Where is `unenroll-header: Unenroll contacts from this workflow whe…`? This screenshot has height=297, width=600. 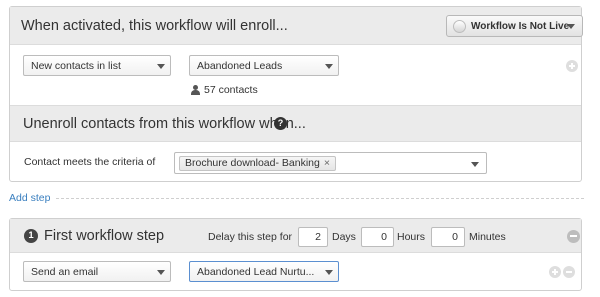 unenroll-header: Unenroll contacts from this workflow whe… is located at coordinates (295, 123).